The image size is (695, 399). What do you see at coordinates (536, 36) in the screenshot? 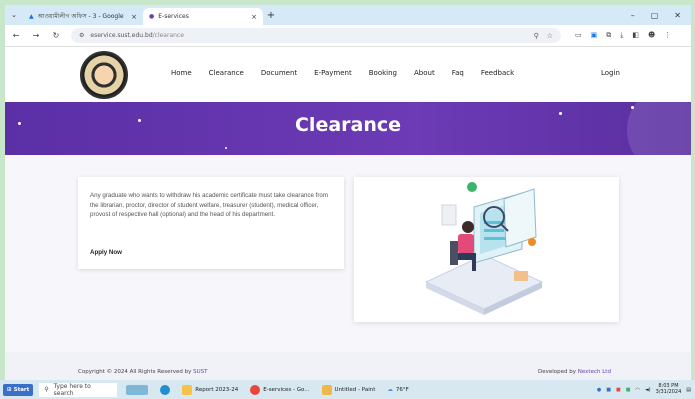
I see `zoom-icon: ⚲` at bounding box center [536, 36].